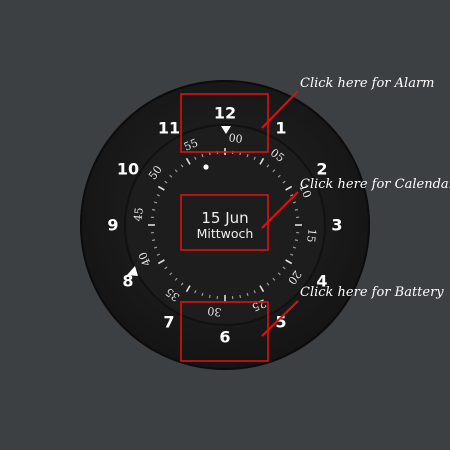 The width and height of the screenshot is (450, 450). I want to click on hour-numeral-6: 6, so click(224, 337).